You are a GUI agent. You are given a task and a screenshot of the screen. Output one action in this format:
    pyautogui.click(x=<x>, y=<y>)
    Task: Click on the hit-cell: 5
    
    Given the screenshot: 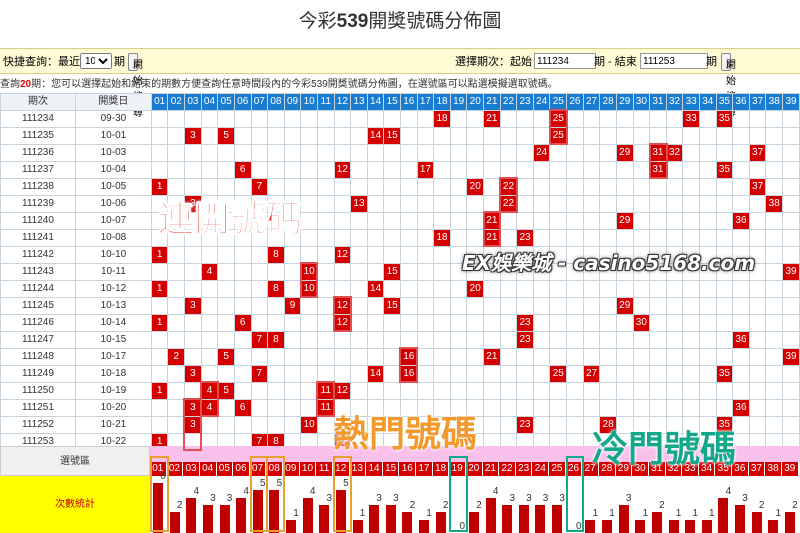 What is the action you would take?
    pyautogui.click(x=226, y=136)
    